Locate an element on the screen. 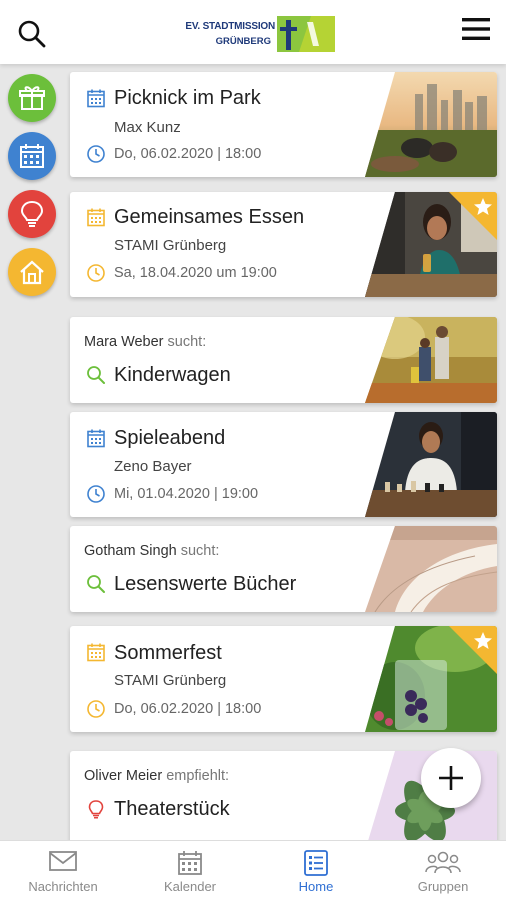  plus-icon is located at coordinates (451, 778).